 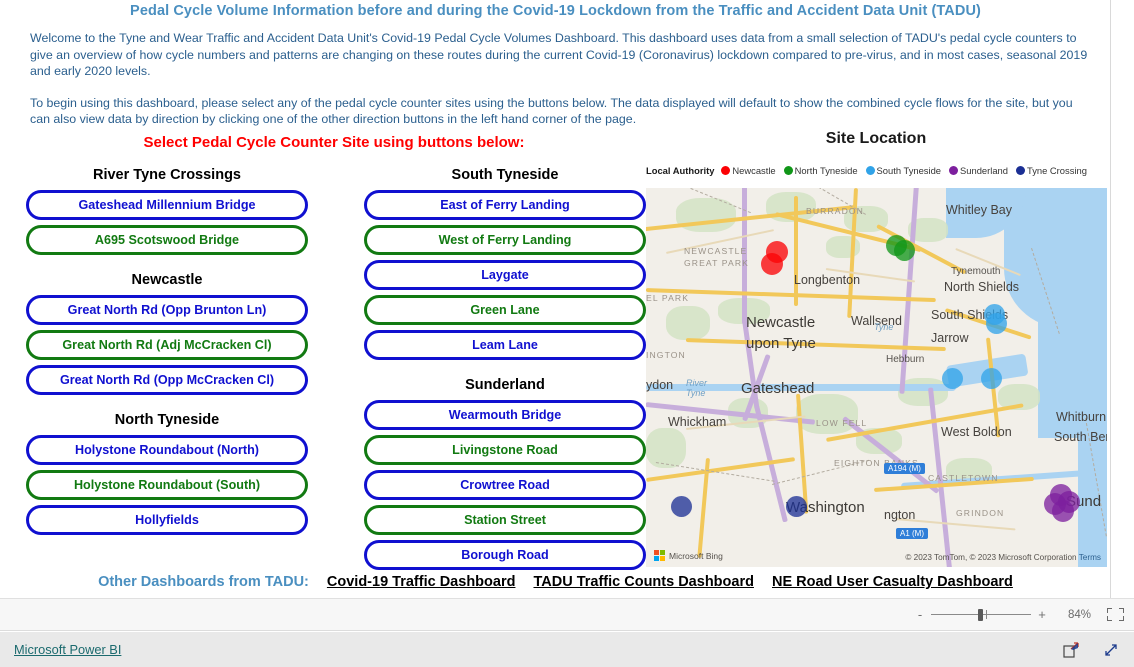 What do you see at coordinates (167, 205) in the screenshot?
I see `site-button-gateshead-millennium-bridge: Gateshead Millennium Bridge` at bounding box center [167, 205].